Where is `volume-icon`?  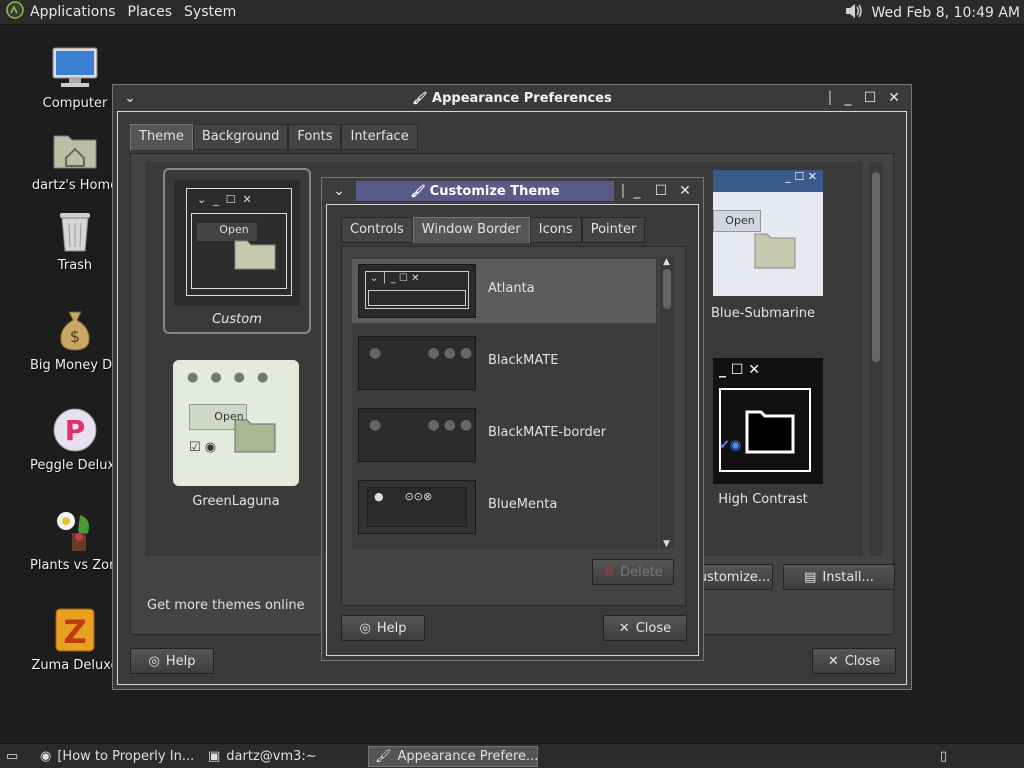
volume-icon is located at coordinates (854, 13).